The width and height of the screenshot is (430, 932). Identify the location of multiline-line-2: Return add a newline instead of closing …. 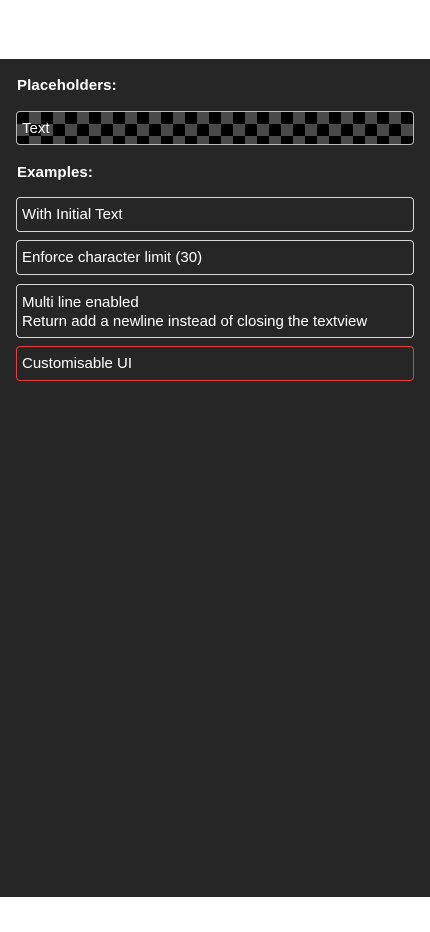
(195, 321).